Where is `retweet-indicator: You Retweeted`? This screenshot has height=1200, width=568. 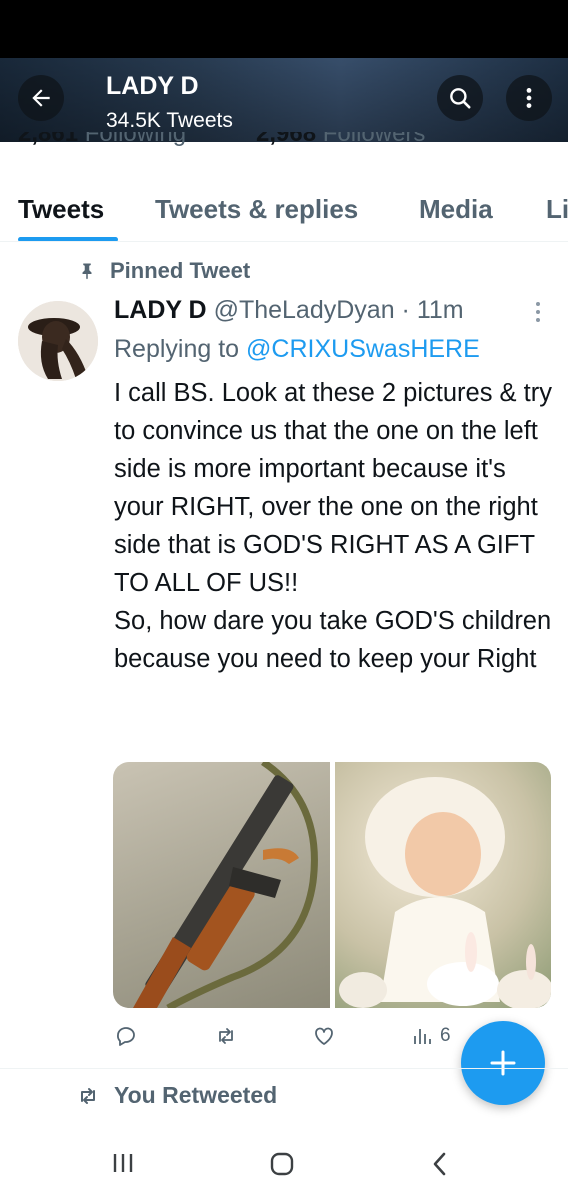 retweet-indicator: You Retweeted is located at coordinates (176, 1095).